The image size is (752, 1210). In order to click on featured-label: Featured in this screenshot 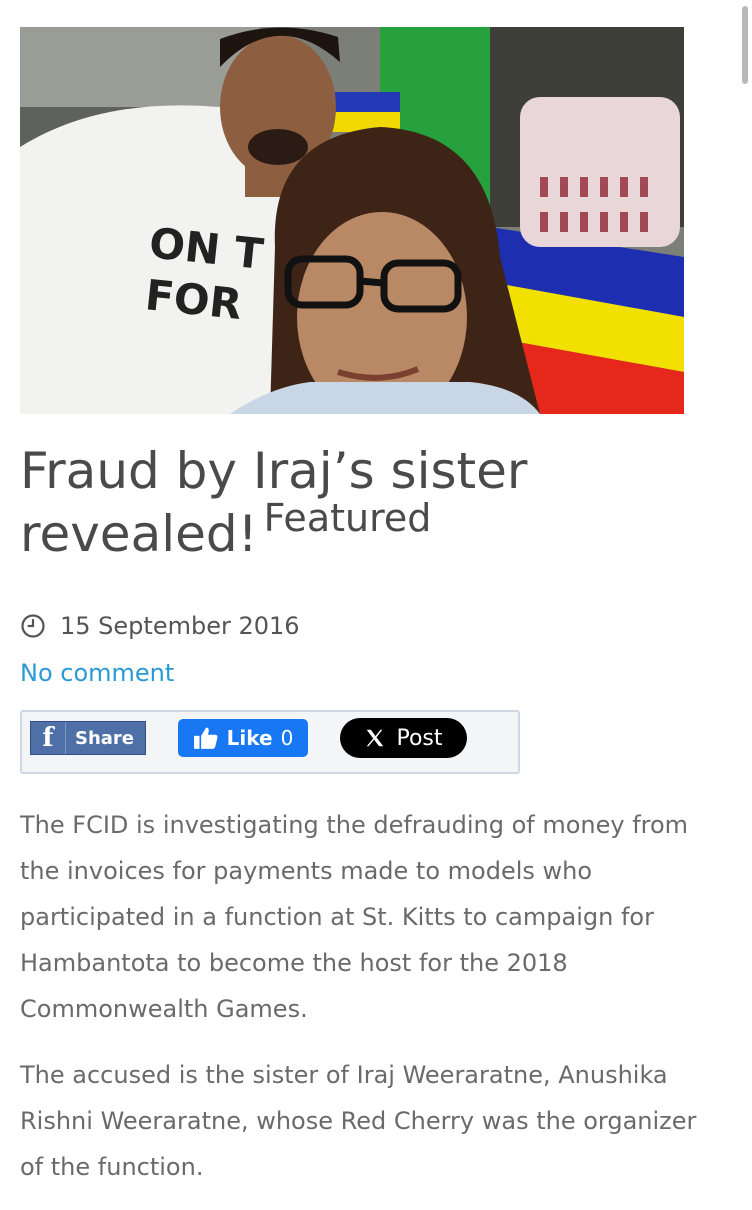, I will do `click(347, 518)`.